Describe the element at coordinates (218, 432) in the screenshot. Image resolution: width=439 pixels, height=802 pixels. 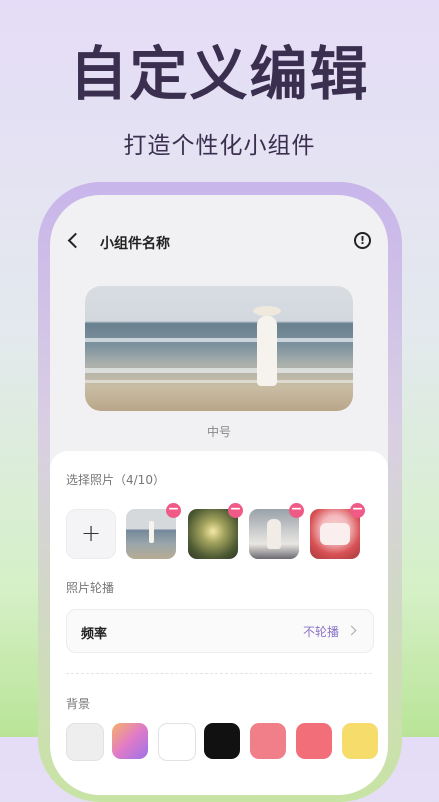
I see `widget-size-label: 中号` at that location.